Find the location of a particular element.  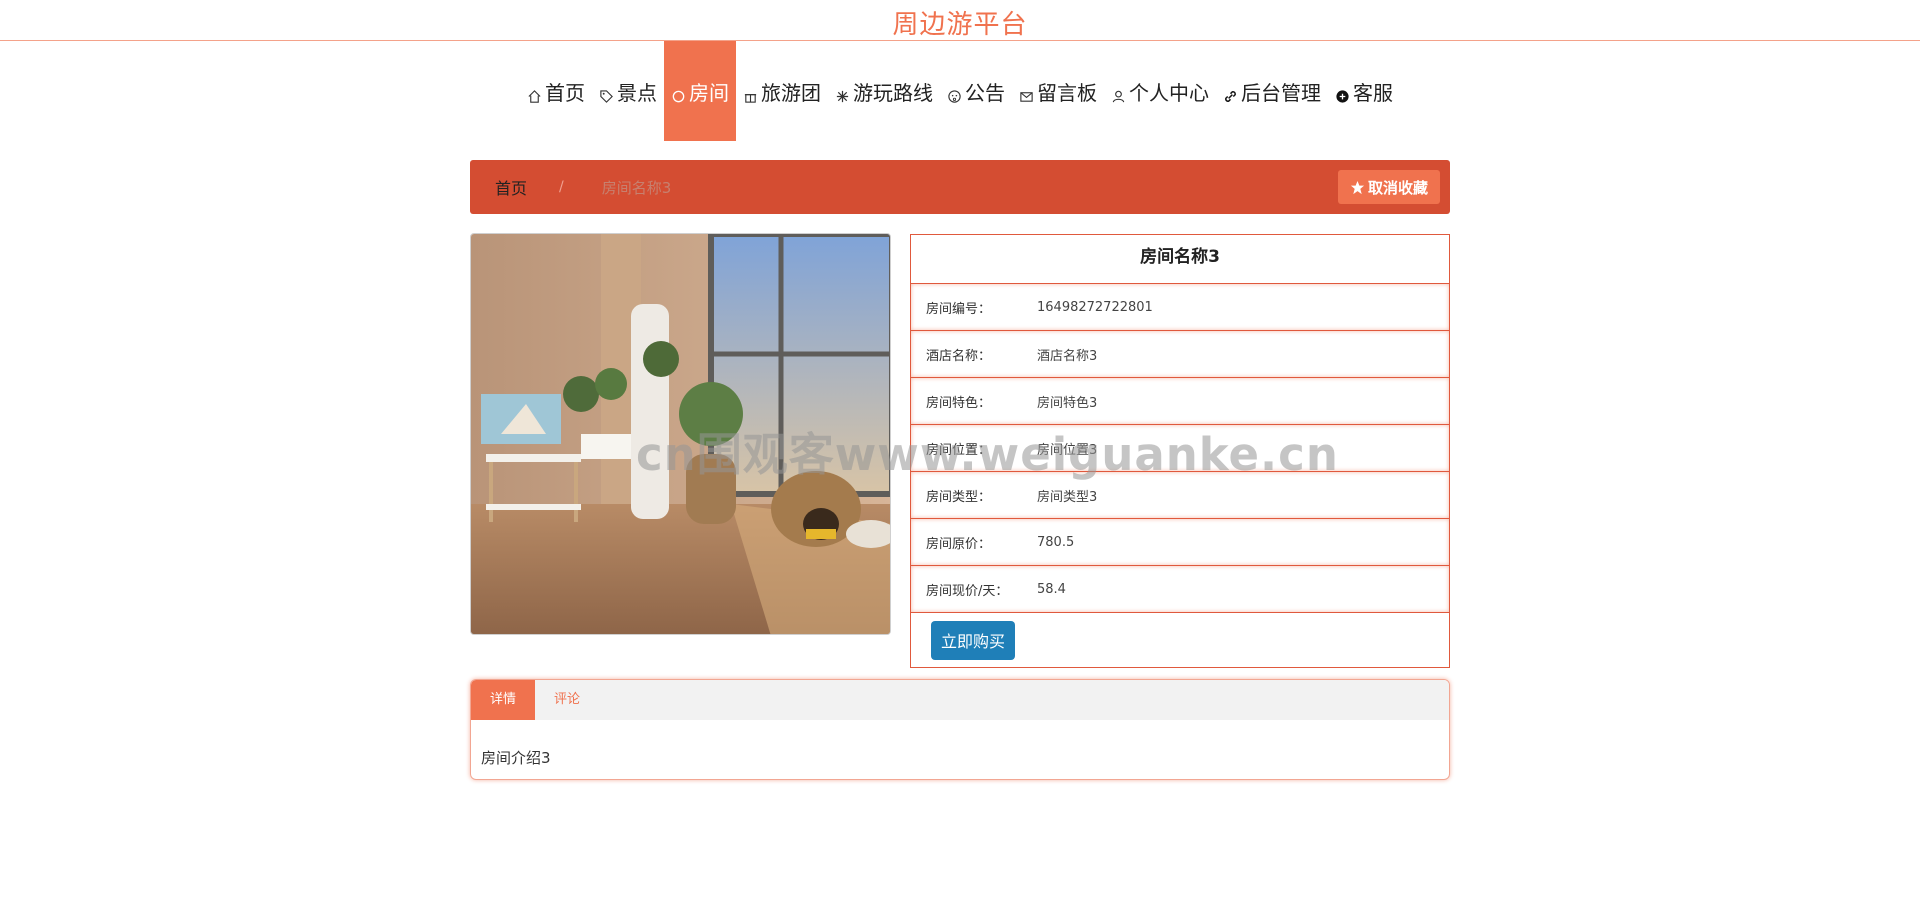

field-value: 16498272722801 is located at coordinates (1095, 307).